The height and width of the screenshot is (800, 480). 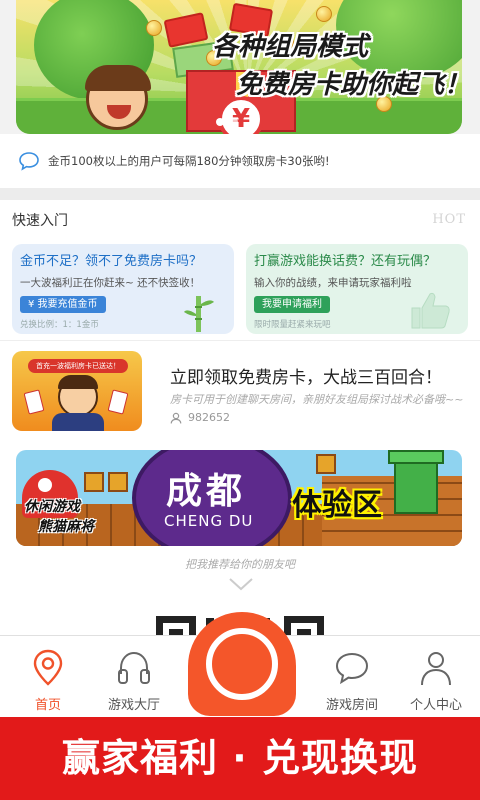 I want to click on ring-icon, so click(x=242, y=664).